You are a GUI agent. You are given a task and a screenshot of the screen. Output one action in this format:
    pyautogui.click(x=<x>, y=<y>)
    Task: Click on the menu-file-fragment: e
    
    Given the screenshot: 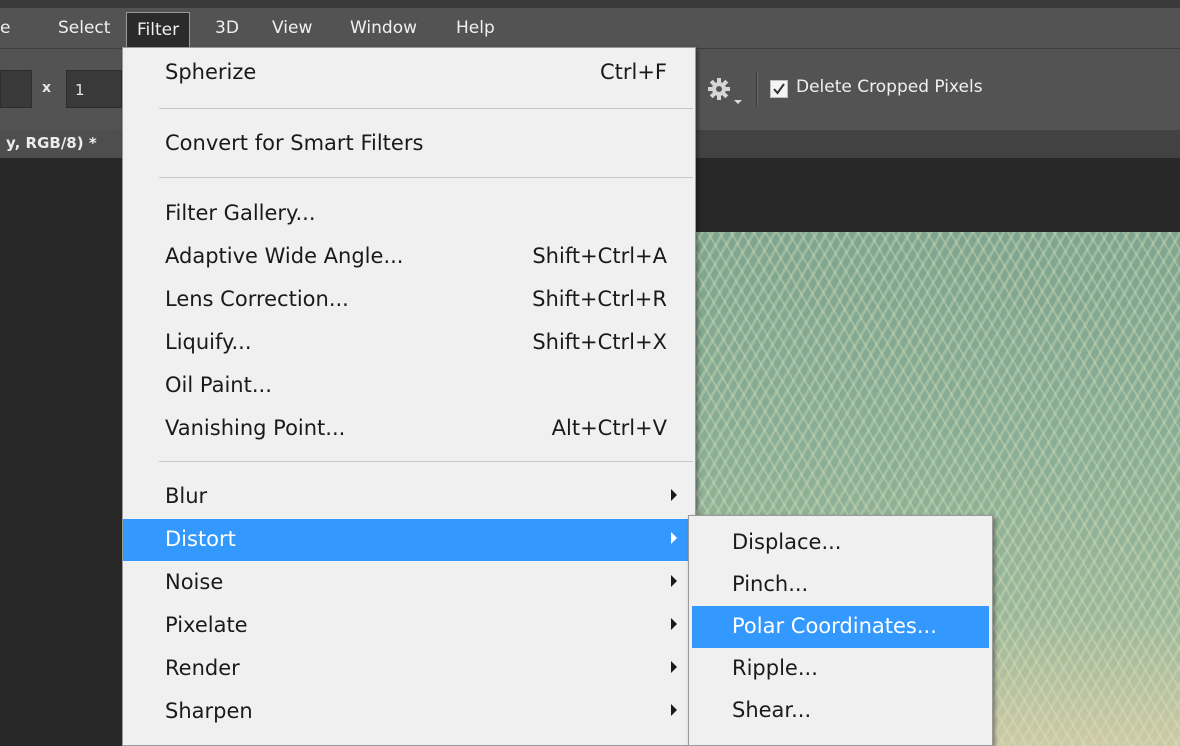 What is the action you would take?
    pyautogui.click(x=5, y=28)
    